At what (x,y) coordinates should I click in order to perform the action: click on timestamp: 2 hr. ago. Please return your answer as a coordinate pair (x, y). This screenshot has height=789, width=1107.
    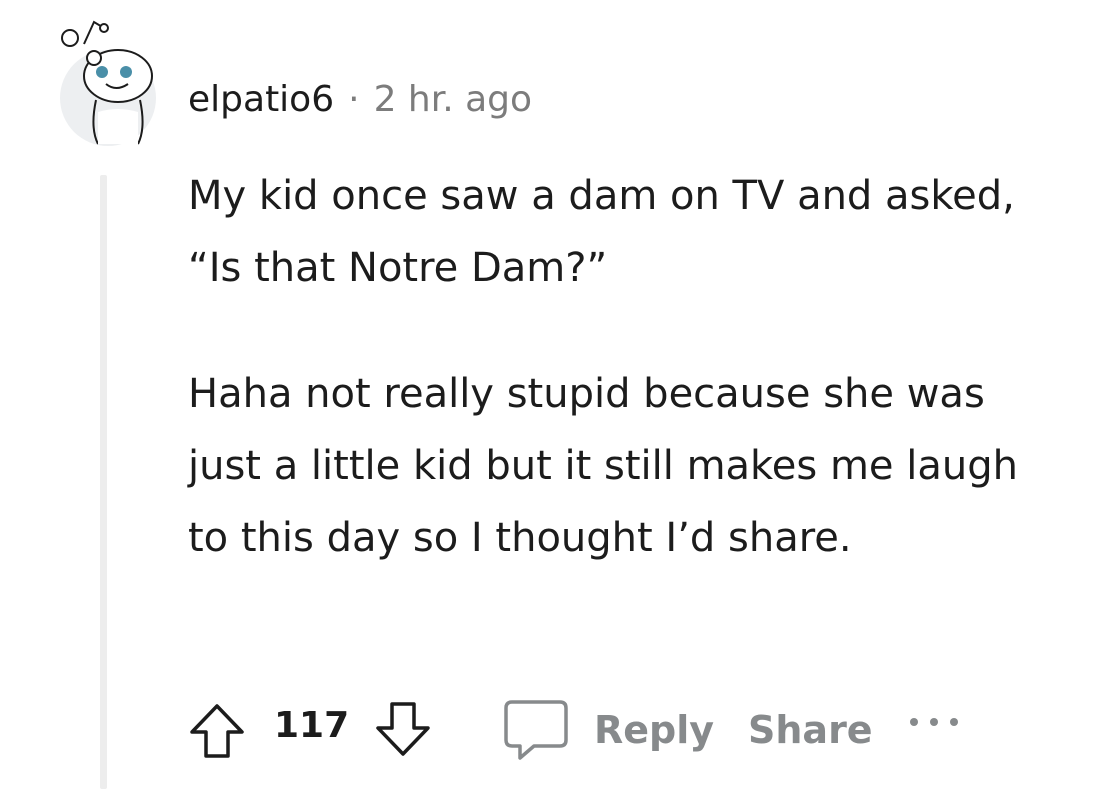
    Looking at the image, I should click on (453, 99).